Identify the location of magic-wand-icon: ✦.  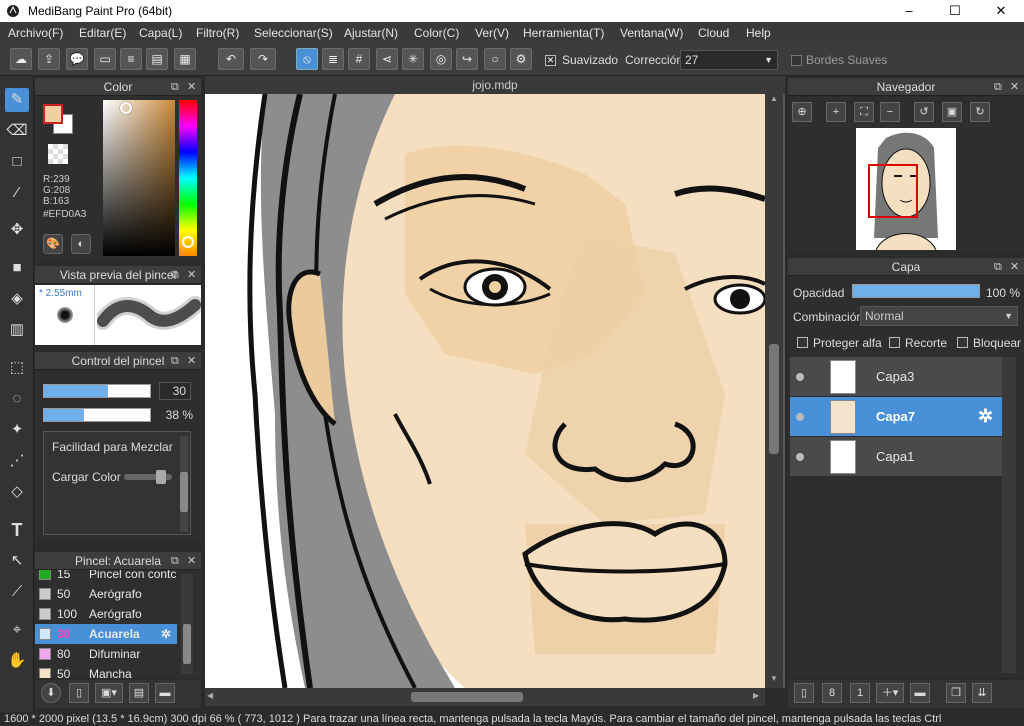
(17, 430).